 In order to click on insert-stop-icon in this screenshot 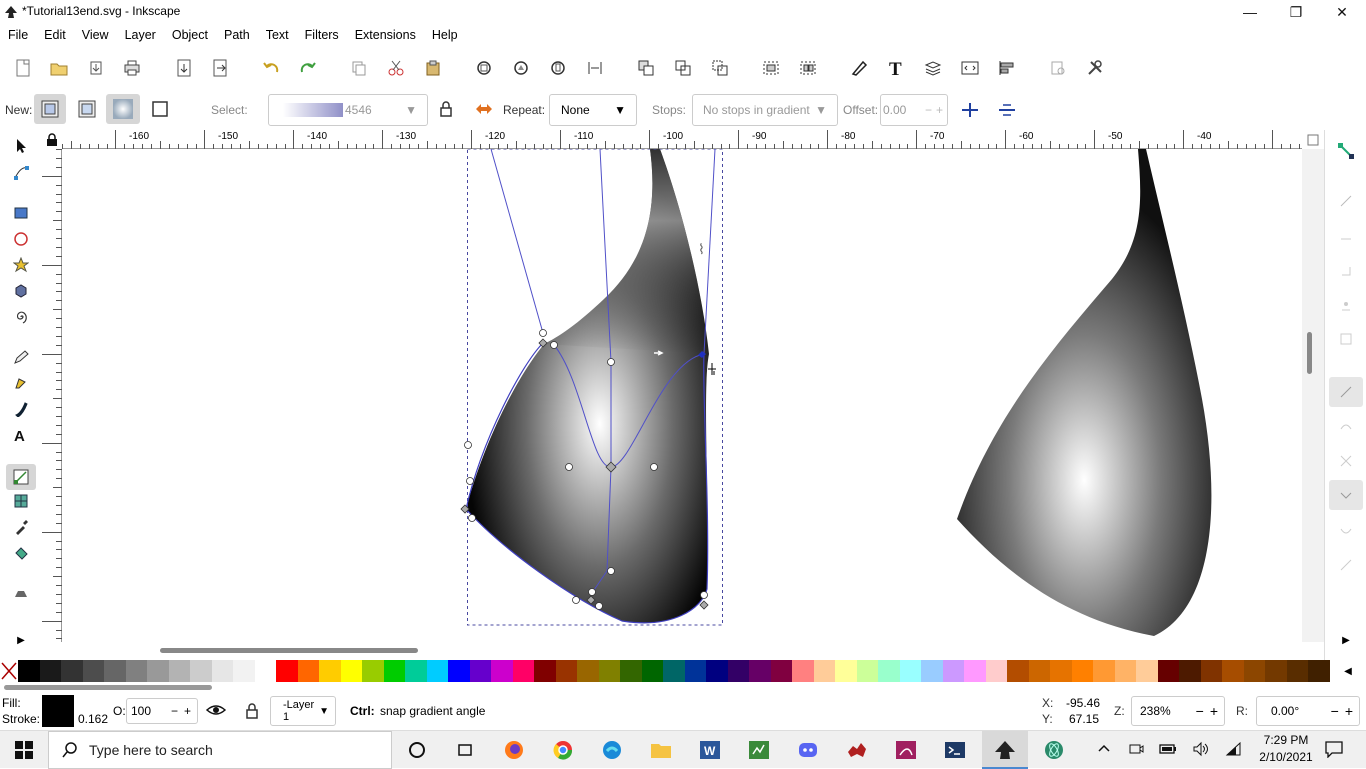, I will do `click(970, 111)`.